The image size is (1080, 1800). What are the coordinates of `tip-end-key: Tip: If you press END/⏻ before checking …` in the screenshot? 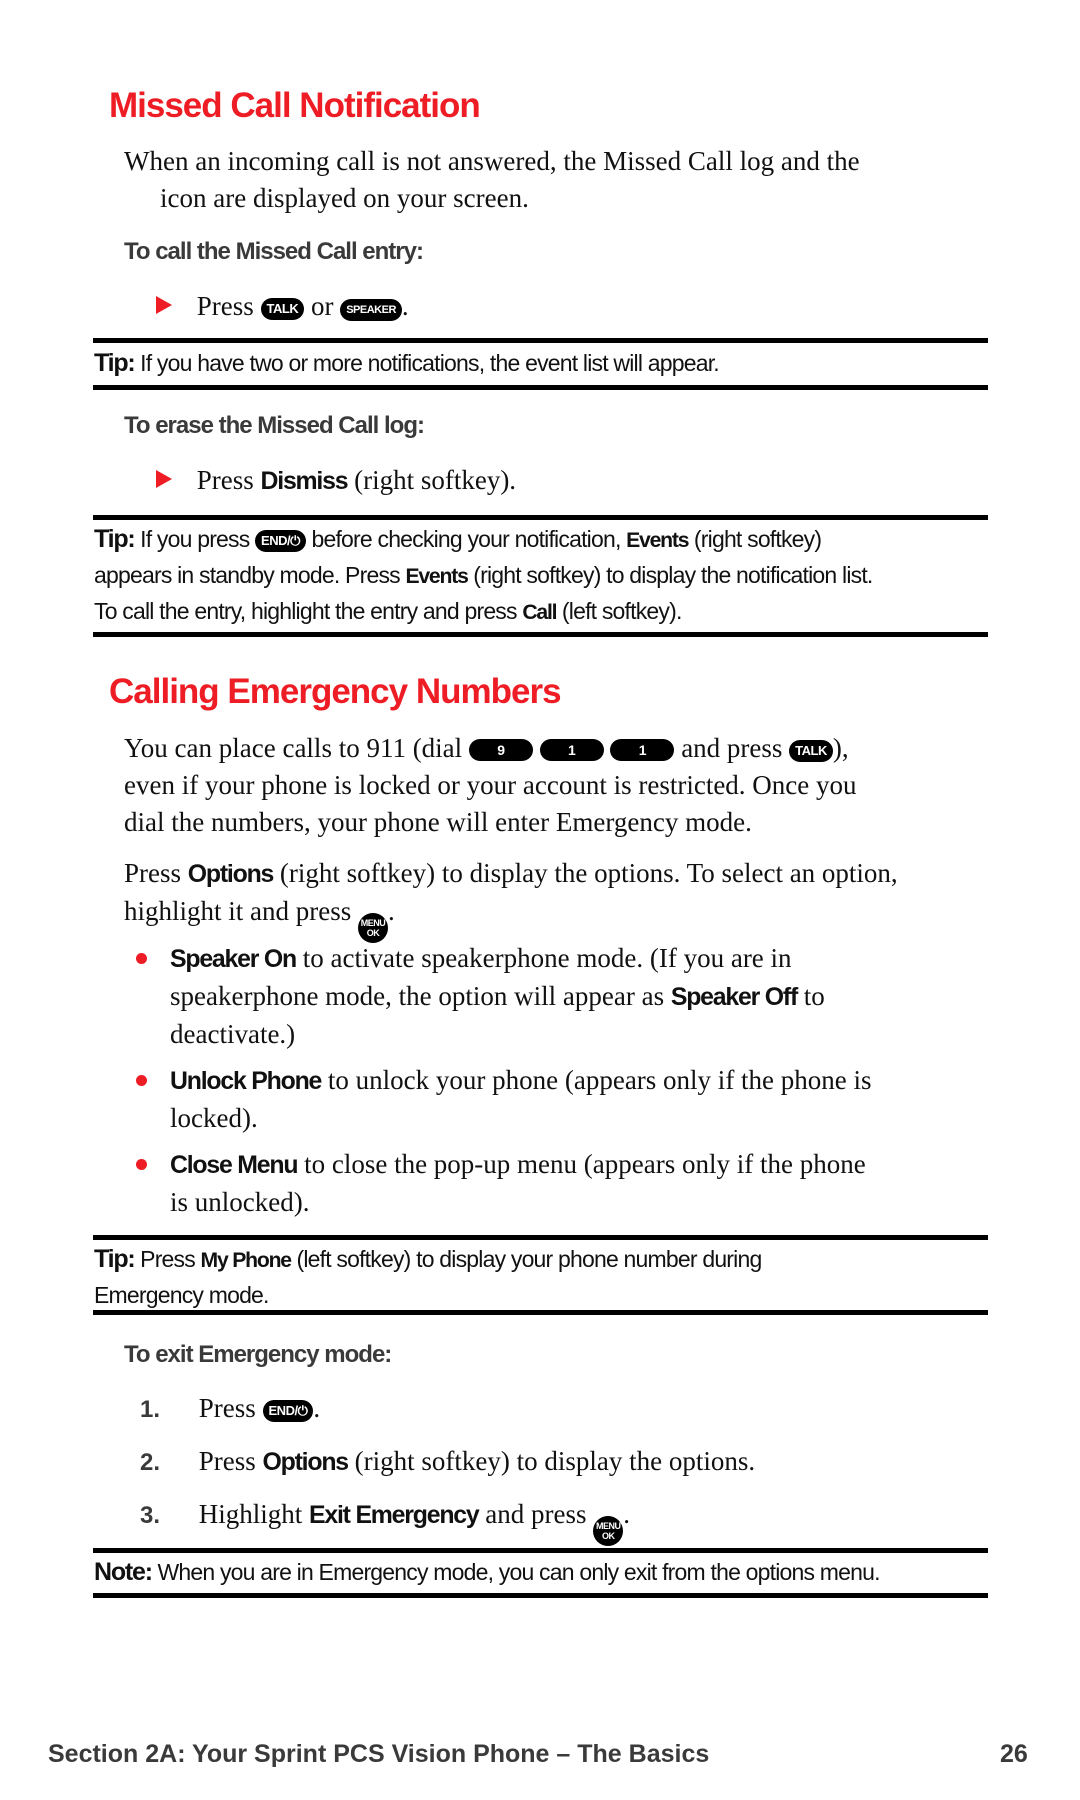 It's located at (483, 574).